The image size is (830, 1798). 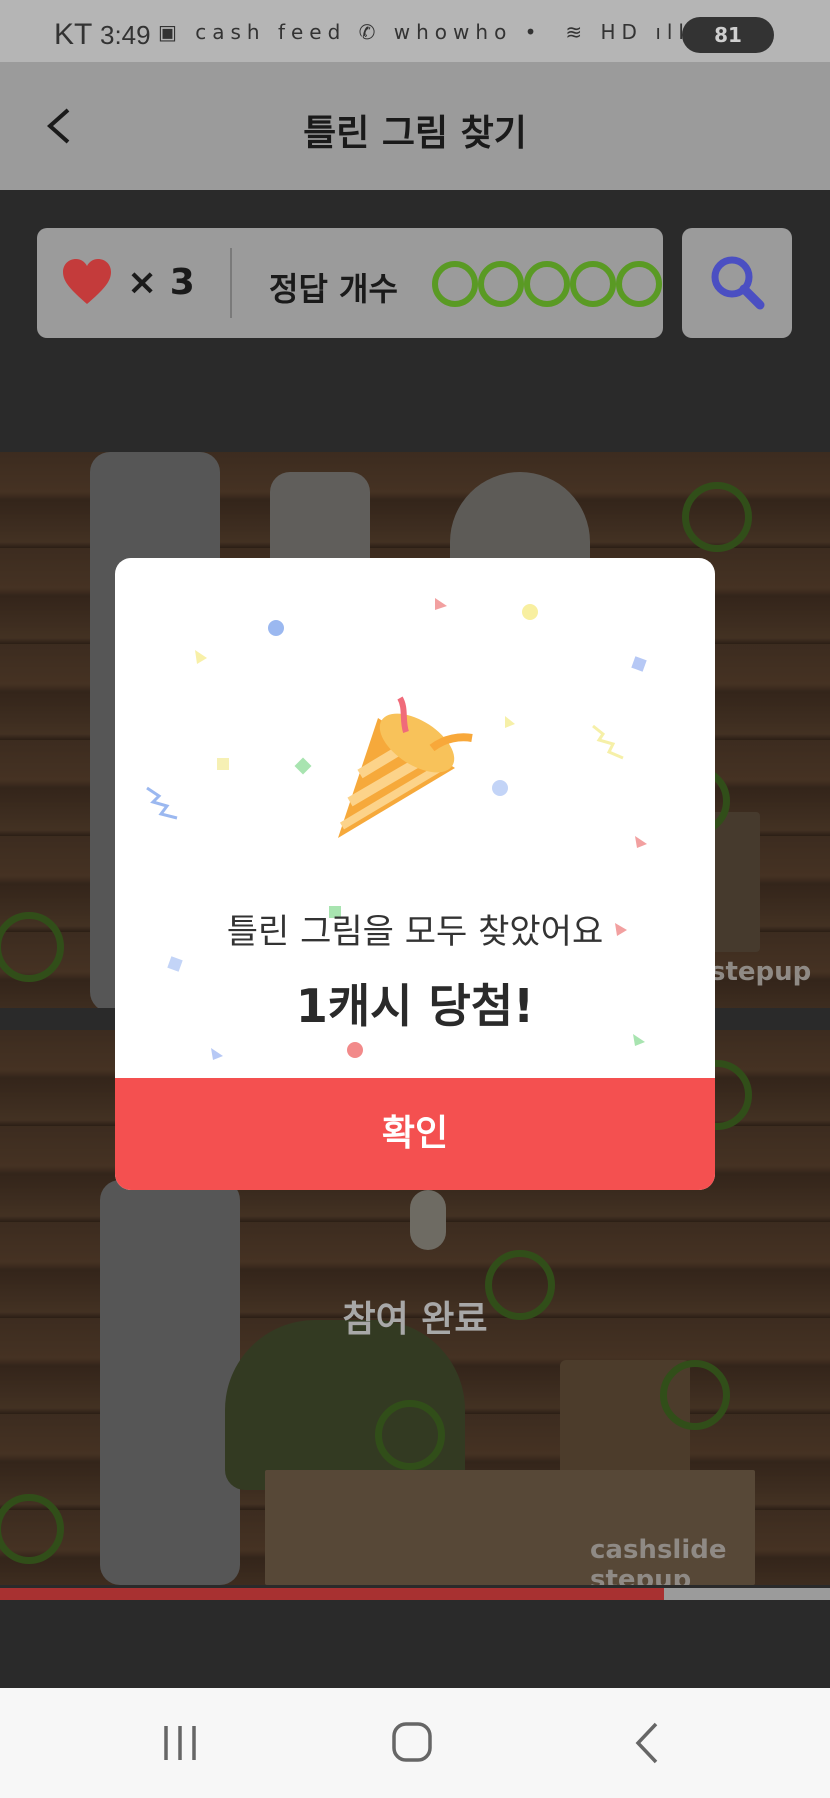 What do you see at coordinates (415, 932) in the screenshot?
I see `dialog-message: 틀린 그림을 모두 찾았어요` at bounding box center [415, 932].